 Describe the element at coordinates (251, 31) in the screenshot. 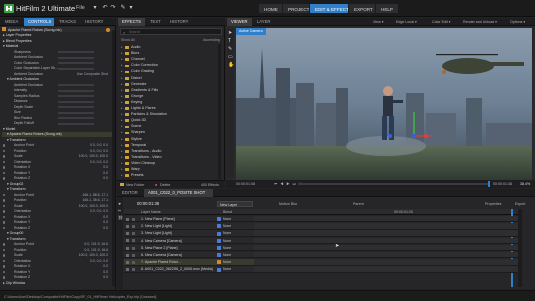

I see `active-camera-button: Active Camera` at that location.